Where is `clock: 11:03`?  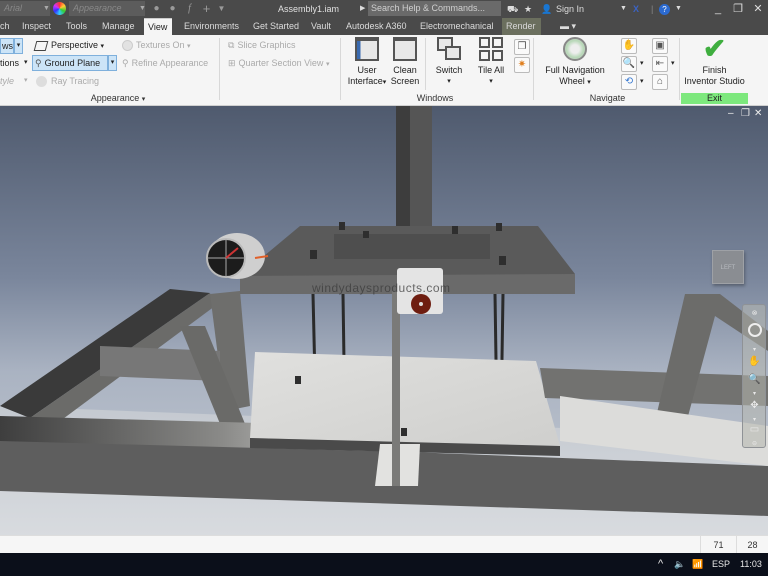
clock: 11:03 is located at coordinates (751, 564).